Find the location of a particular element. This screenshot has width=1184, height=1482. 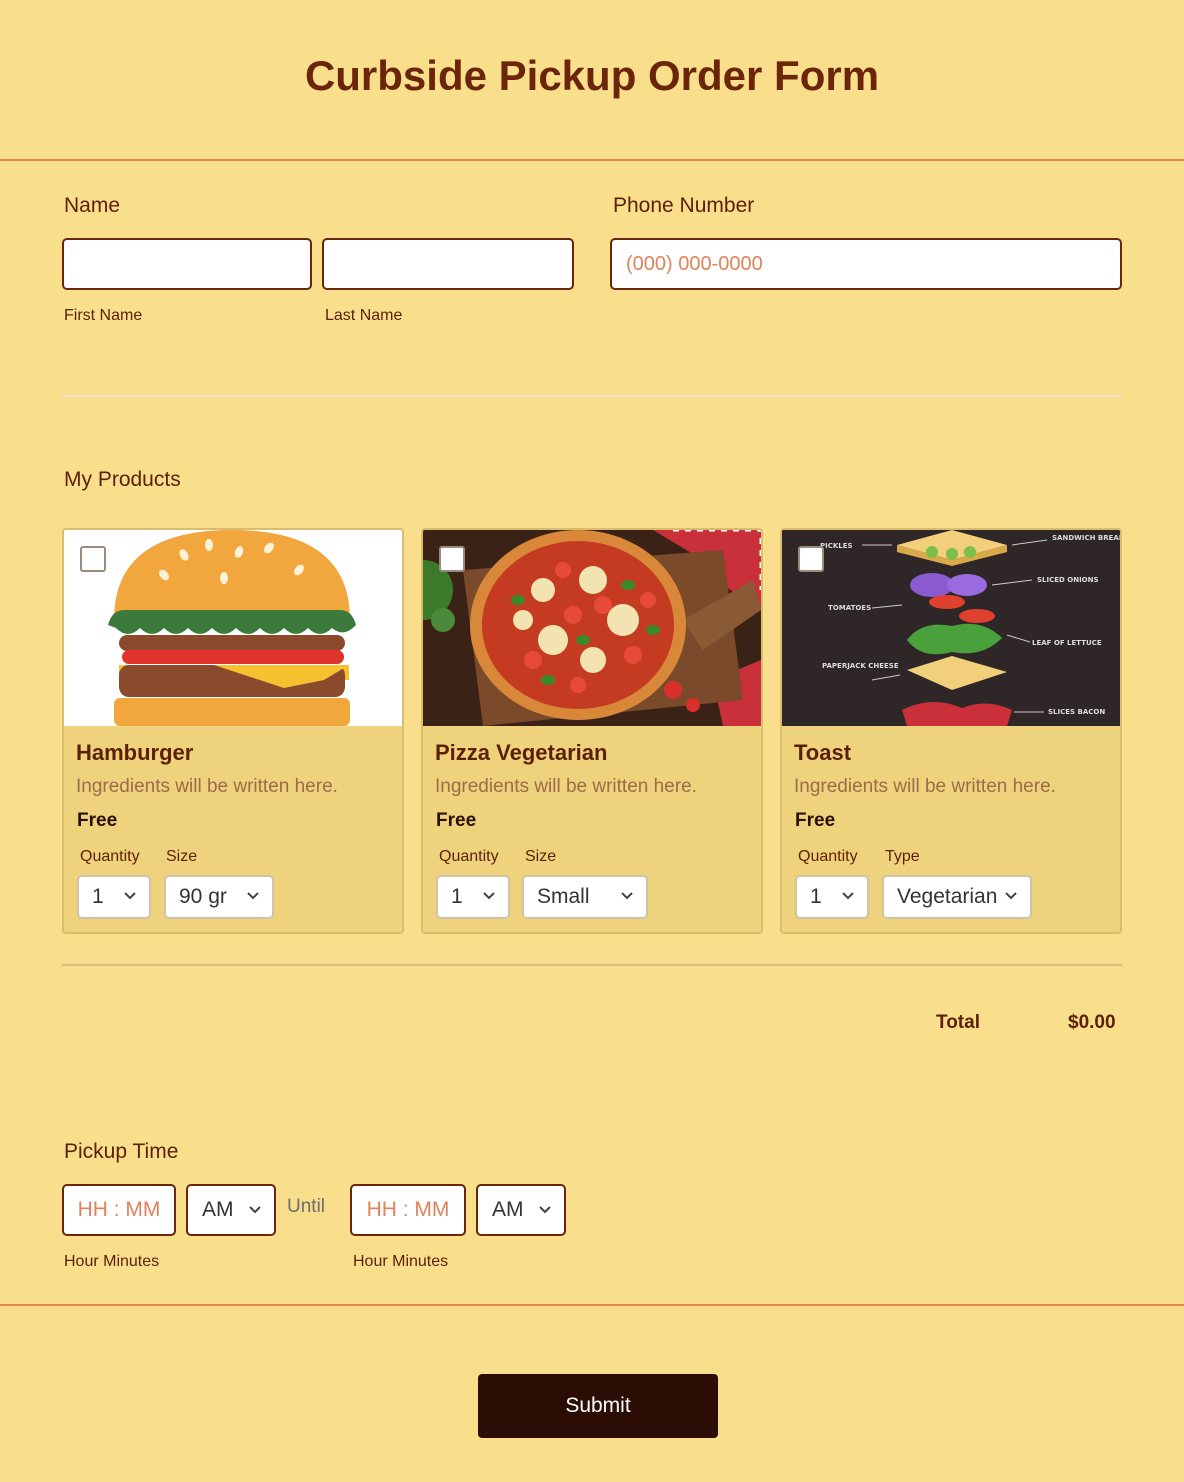

pickup-to-ampm-select: AM is located at coordinates (521, 1210).